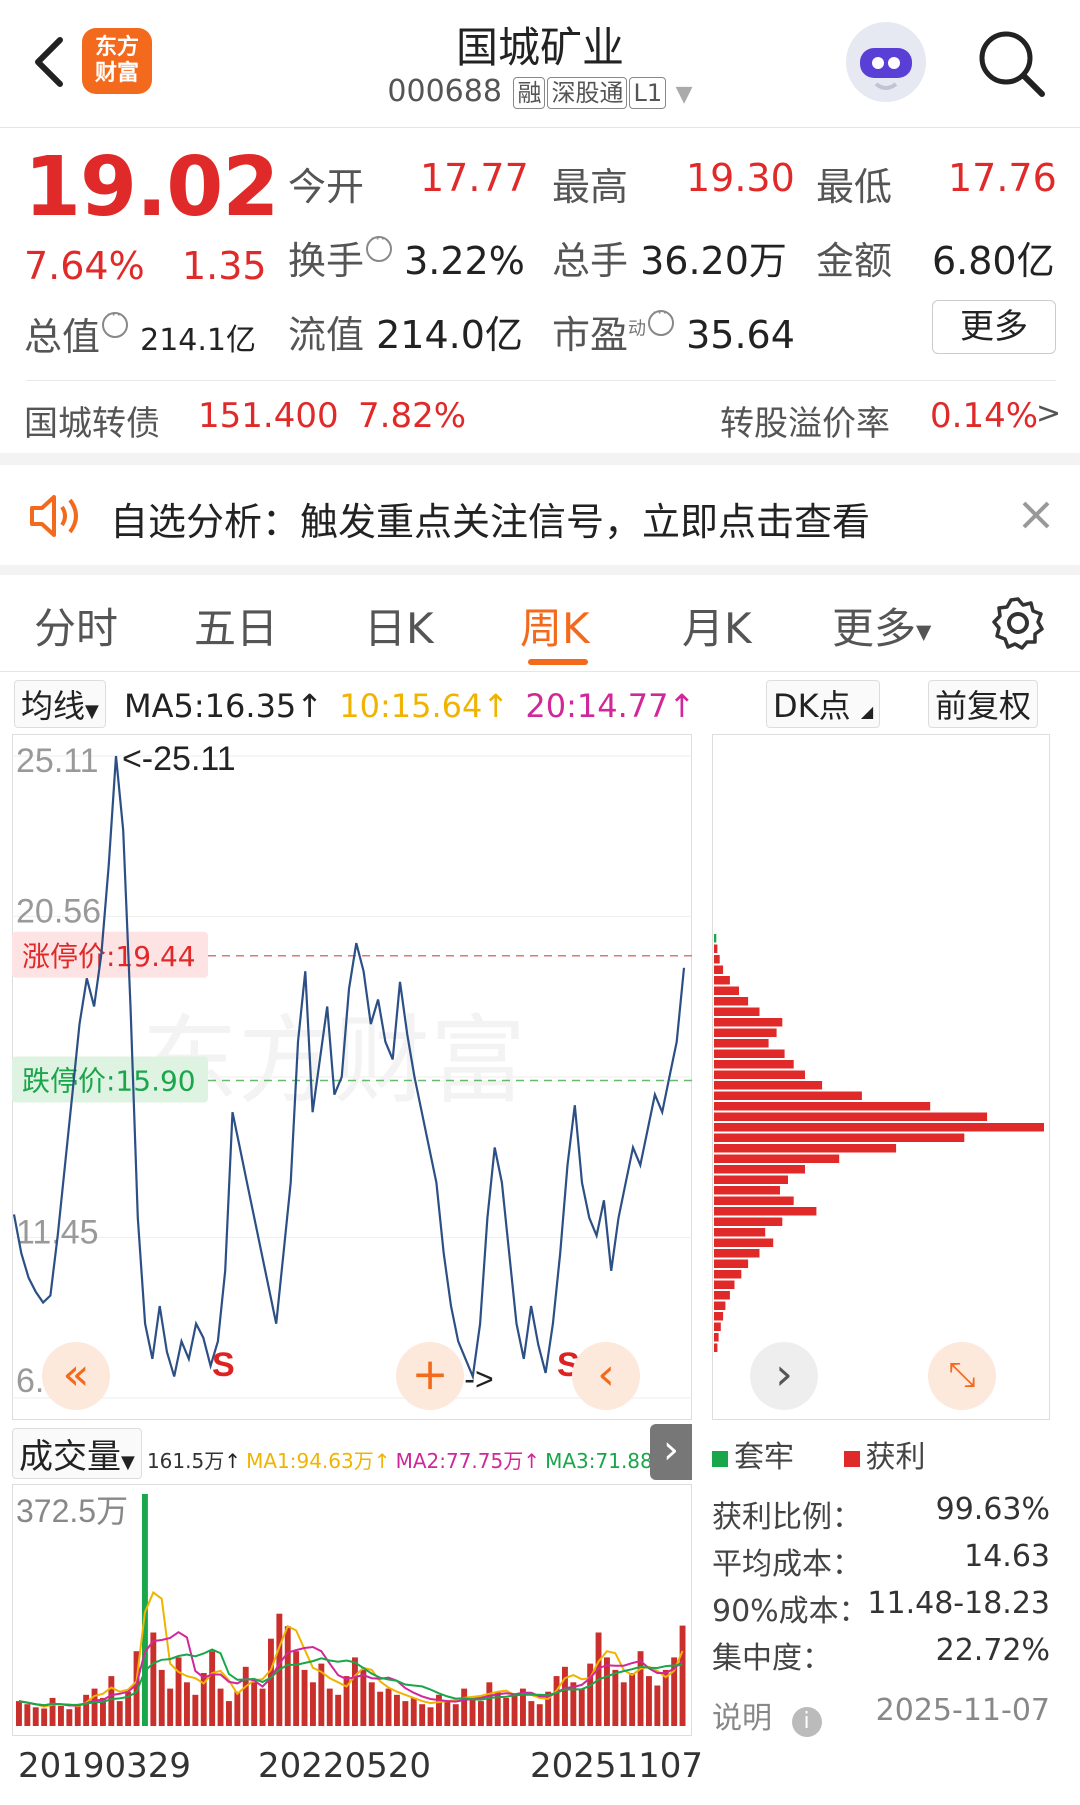 Image resolution: width=1080 pixels, height=1805 pixels. I want to click on volume-indicator-select: 成交量▼, so click(77, 1453).